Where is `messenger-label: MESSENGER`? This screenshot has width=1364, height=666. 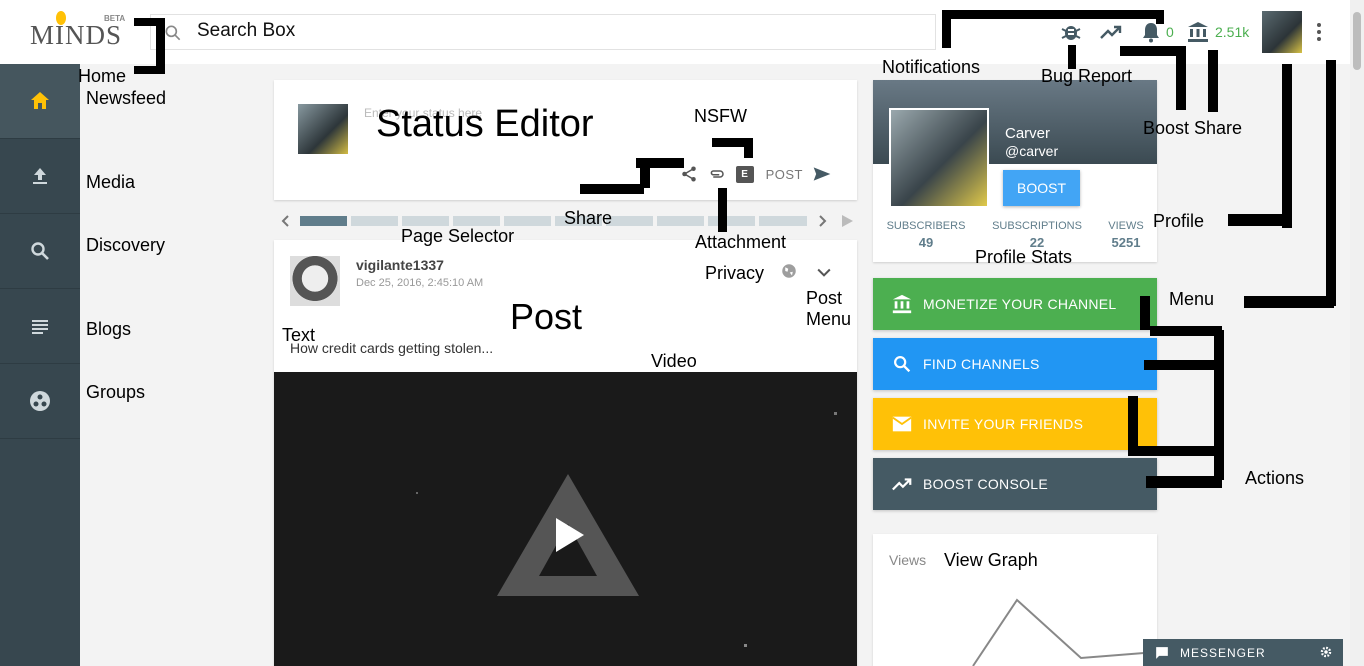
messenger-label: MESSENGER is located at coordinates (1223, 653).